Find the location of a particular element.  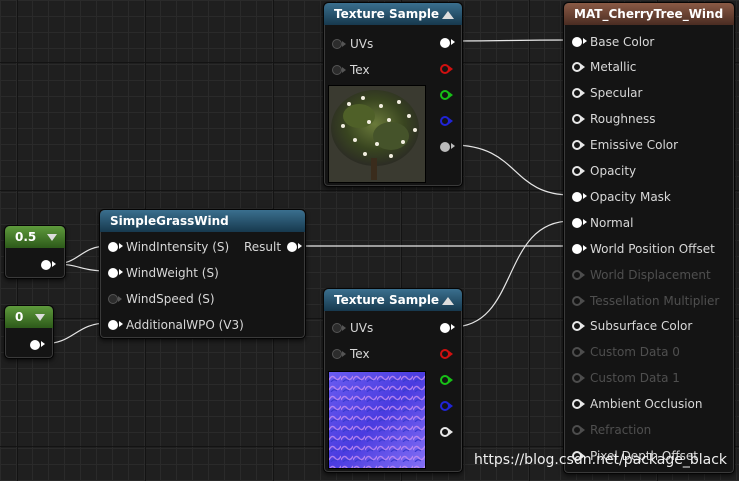

node-title: SimpleGrassWind is located at coordinates (169, 221).